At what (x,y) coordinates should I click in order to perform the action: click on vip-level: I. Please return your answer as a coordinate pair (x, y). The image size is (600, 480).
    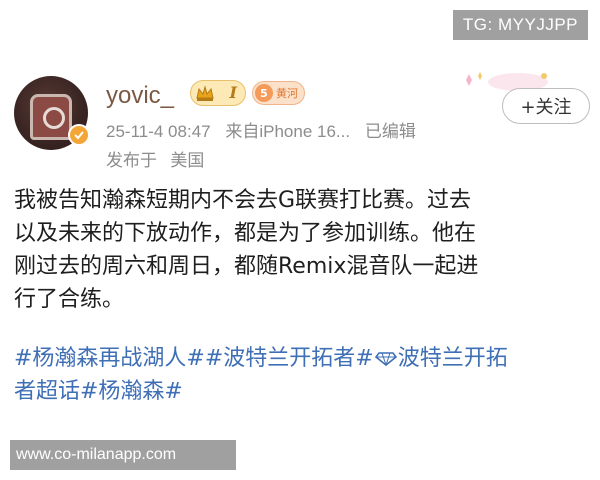
    Looking at the image, I should click on (233, 92).